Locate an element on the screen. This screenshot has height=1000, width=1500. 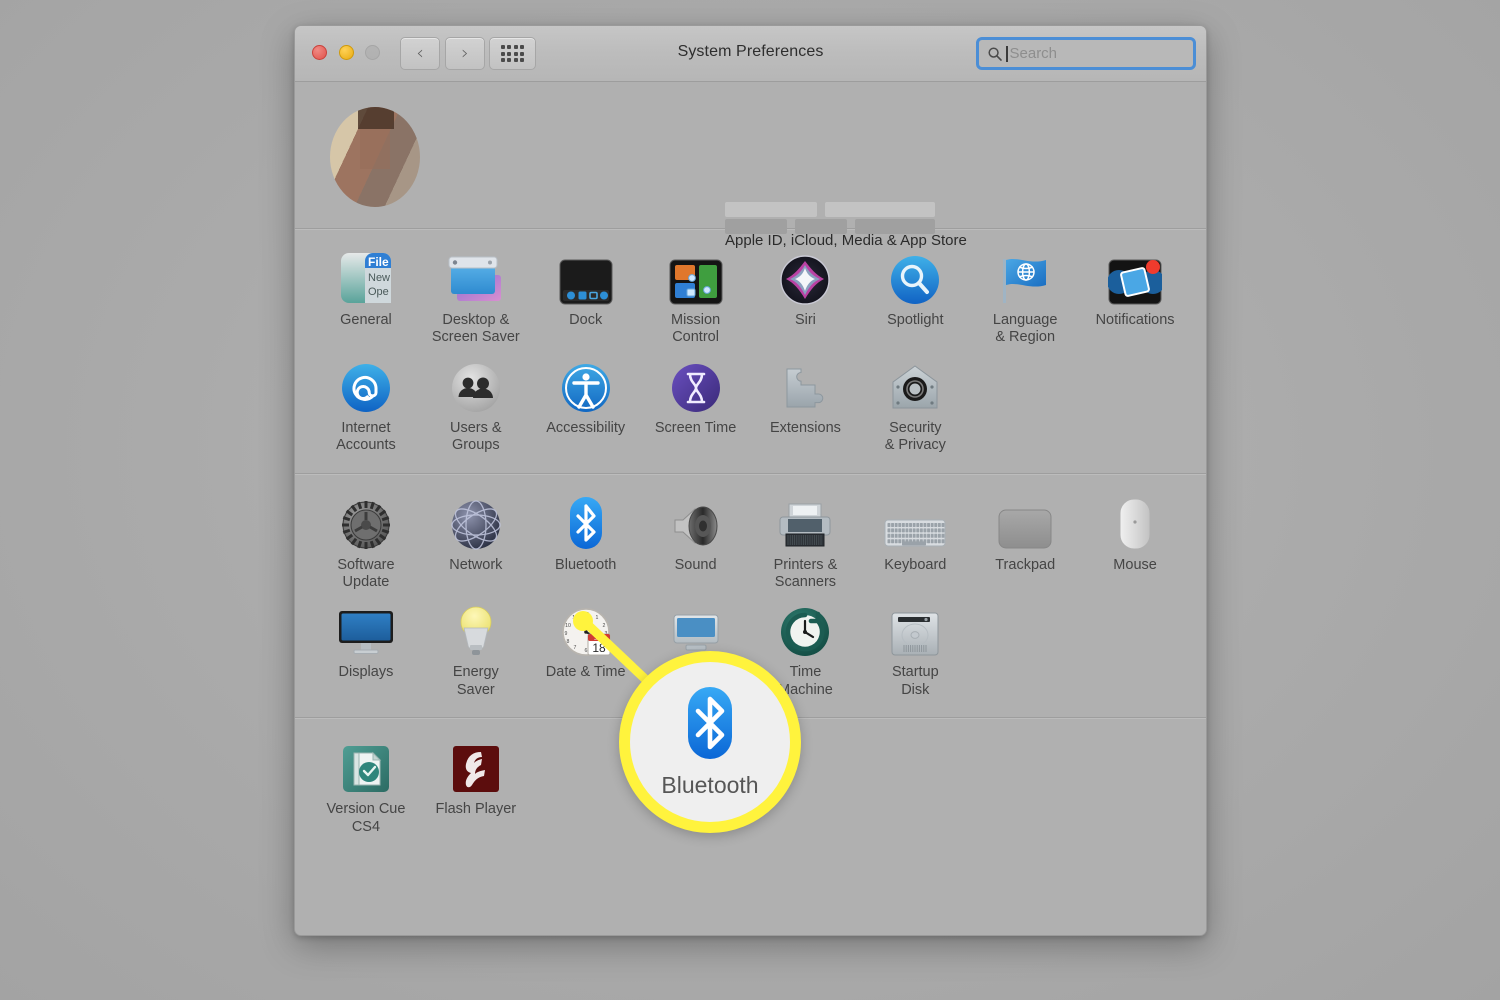
pref-pane-screen-time: Screen Time is located at coordinates (696, 403).